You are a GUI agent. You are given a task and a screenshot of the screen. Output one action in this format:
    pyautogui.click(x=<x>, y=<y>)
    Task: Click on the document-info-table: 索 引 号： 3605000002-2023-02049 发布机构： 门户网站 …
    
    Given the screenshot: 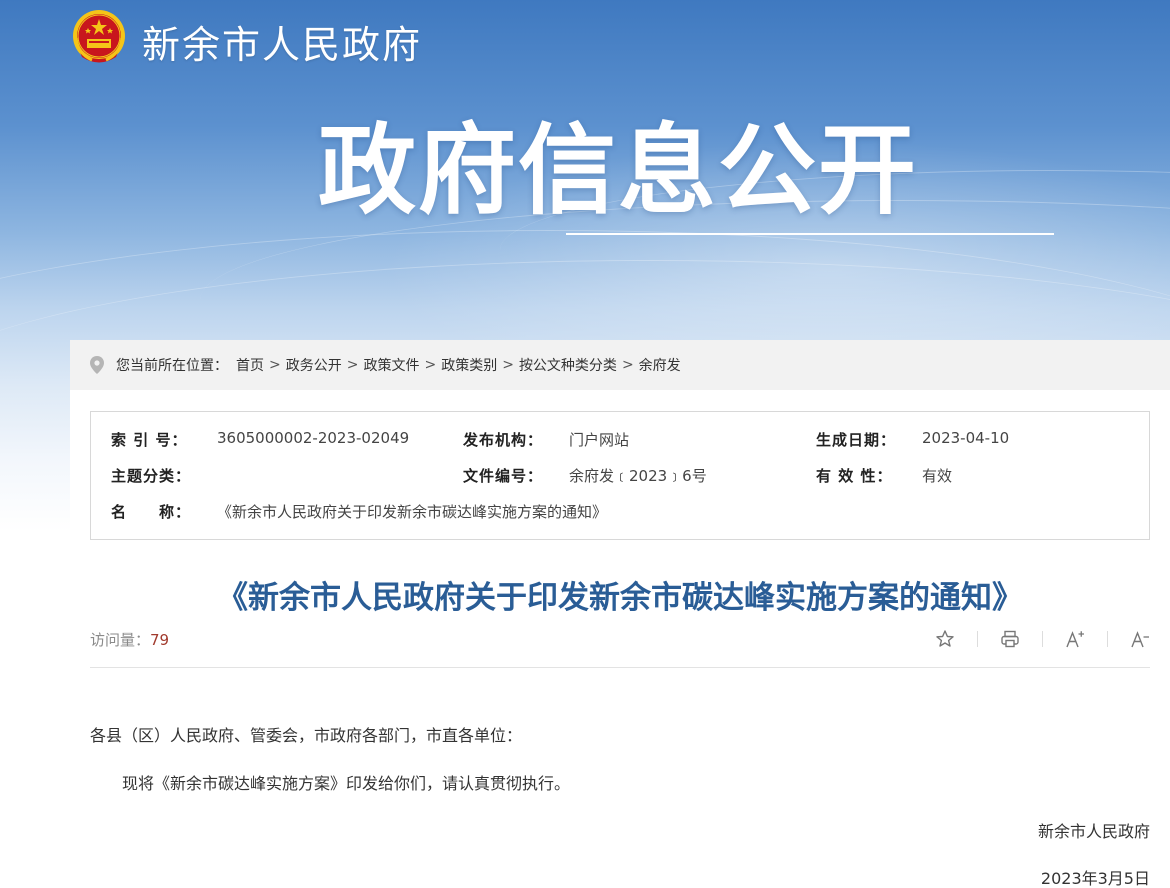 What is the action you would take?
    pyautogui.click(x=620, y=475)
    